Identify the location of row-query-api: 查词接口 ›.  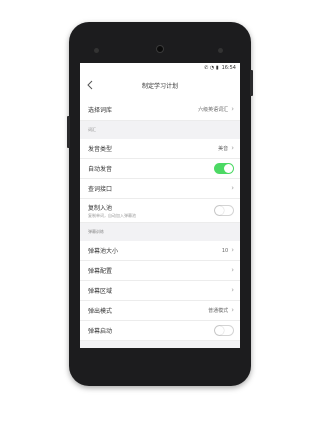
(160, 189).